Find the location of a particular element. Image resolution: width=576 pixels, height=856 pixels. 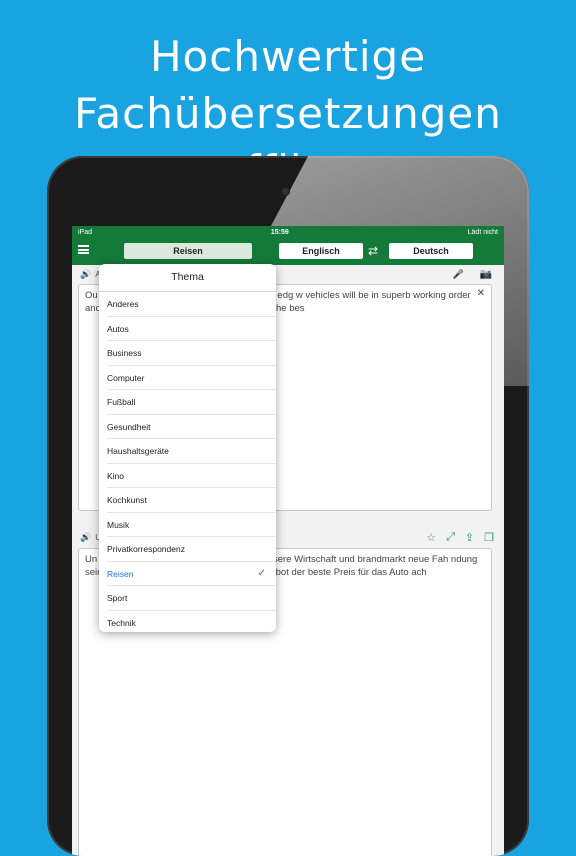

topic-item-label: Kochkunst is located at coordinates (127, 500).